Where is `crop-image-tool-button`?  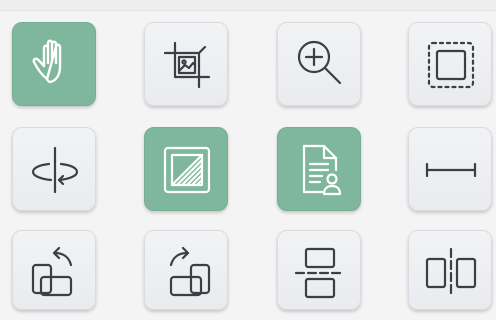
crop-image-tool-button is located at coordinates (186, 64).